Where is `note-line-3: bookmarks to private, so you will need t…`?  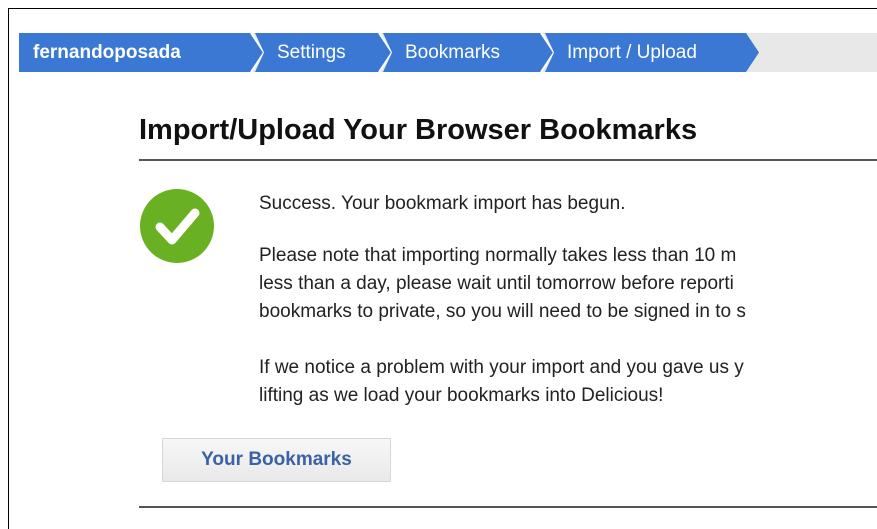 note-line-3: bookmarks to private, so you will need t… is located at coordinates (502, 311).